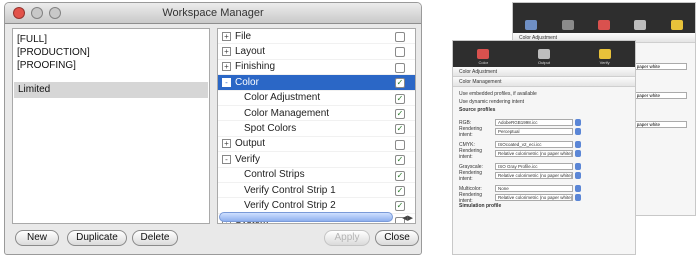 The image size is (699, 257). What do you see at coordinates (274, 175) in the screenshot?
I see `tree-row-label: Control Strips` at bounding box center [274, 175].